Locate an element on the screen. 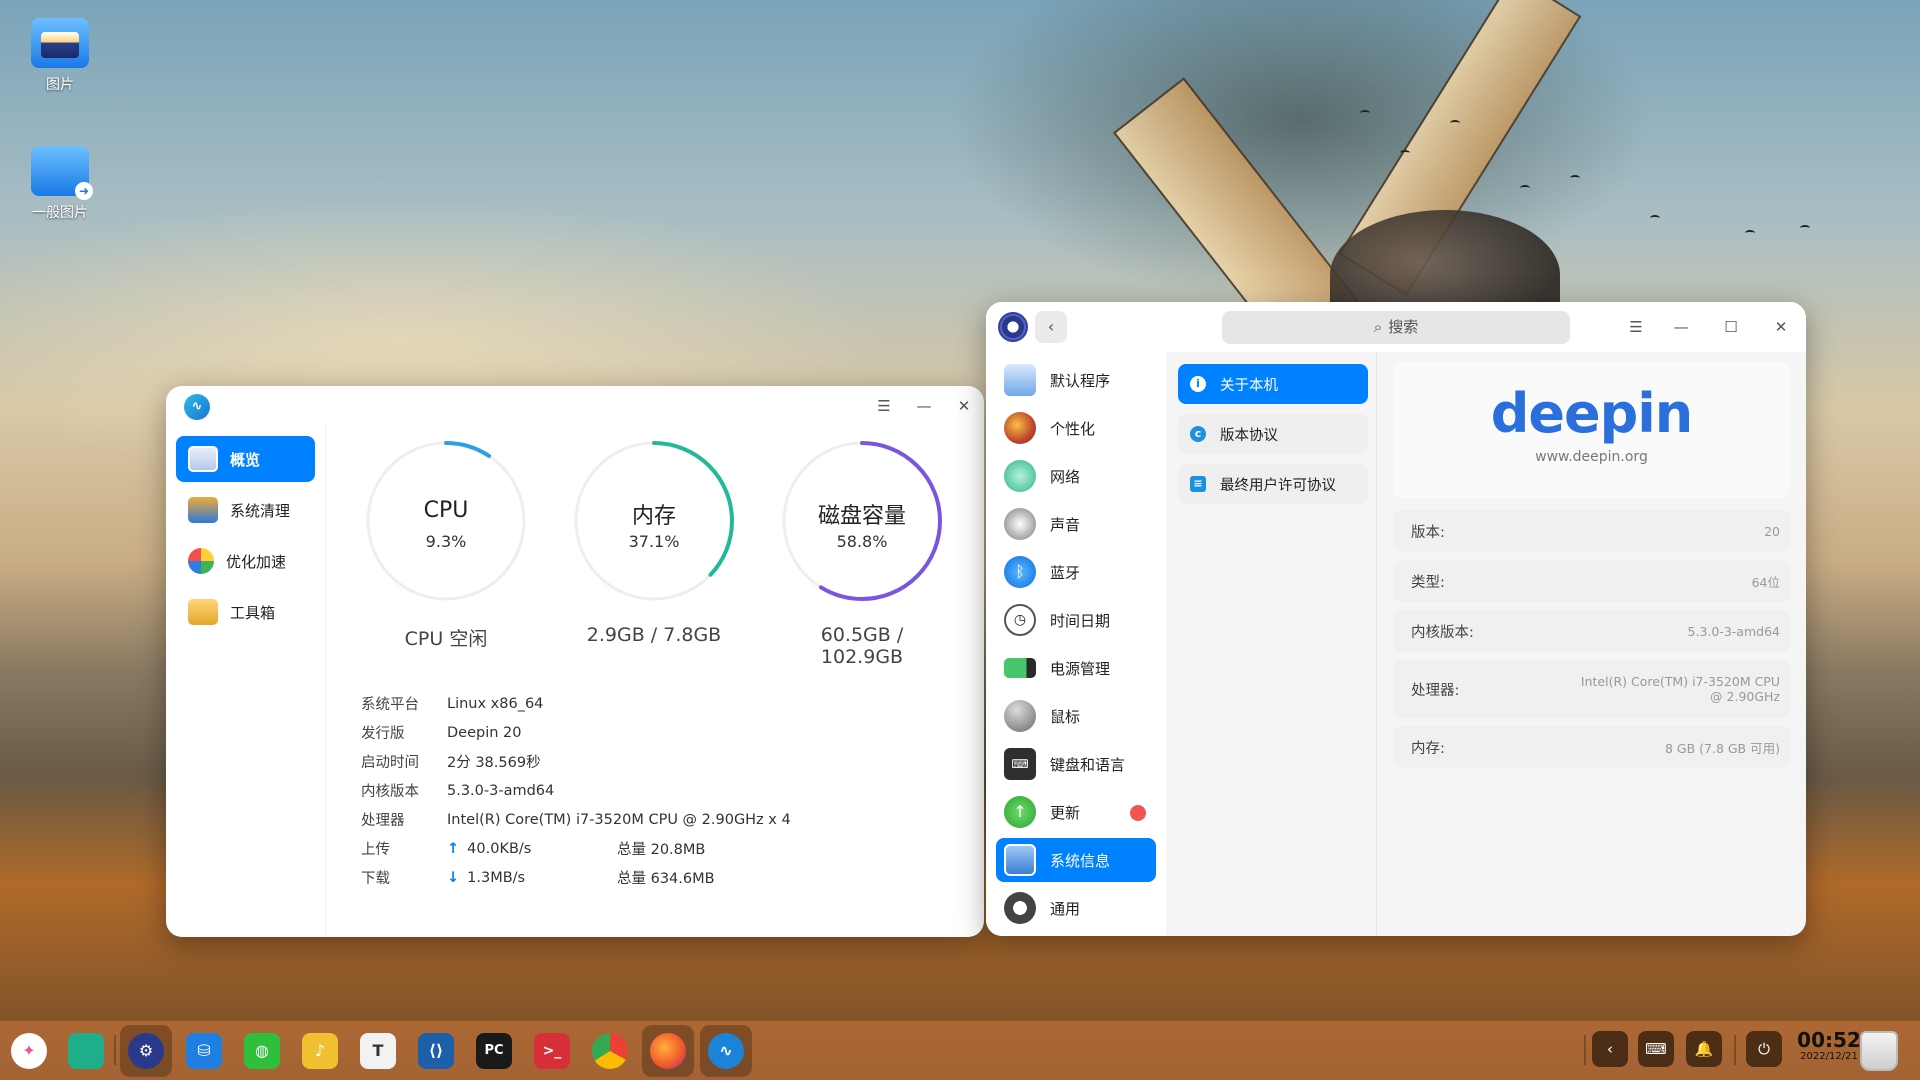  system-monitor-icon: ∿ is located at coordinates (726, 1051).